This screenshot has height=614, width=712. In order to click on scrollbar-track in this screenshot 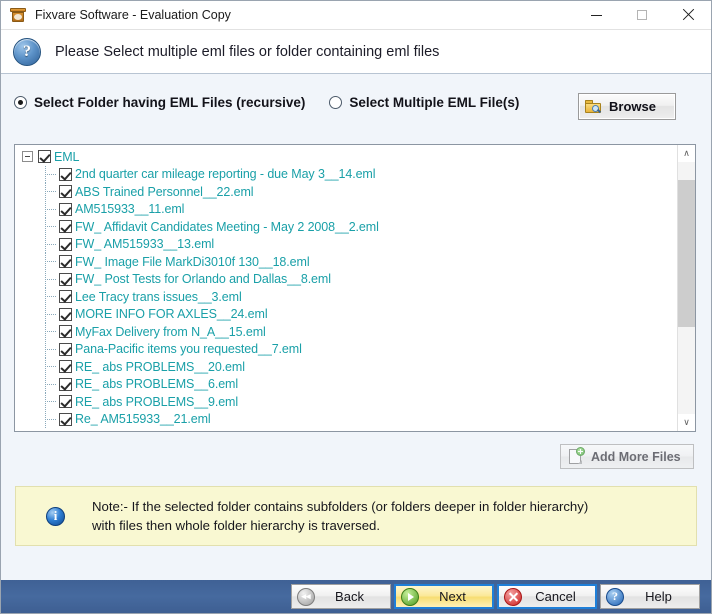, I will do `click(686, 288)`.